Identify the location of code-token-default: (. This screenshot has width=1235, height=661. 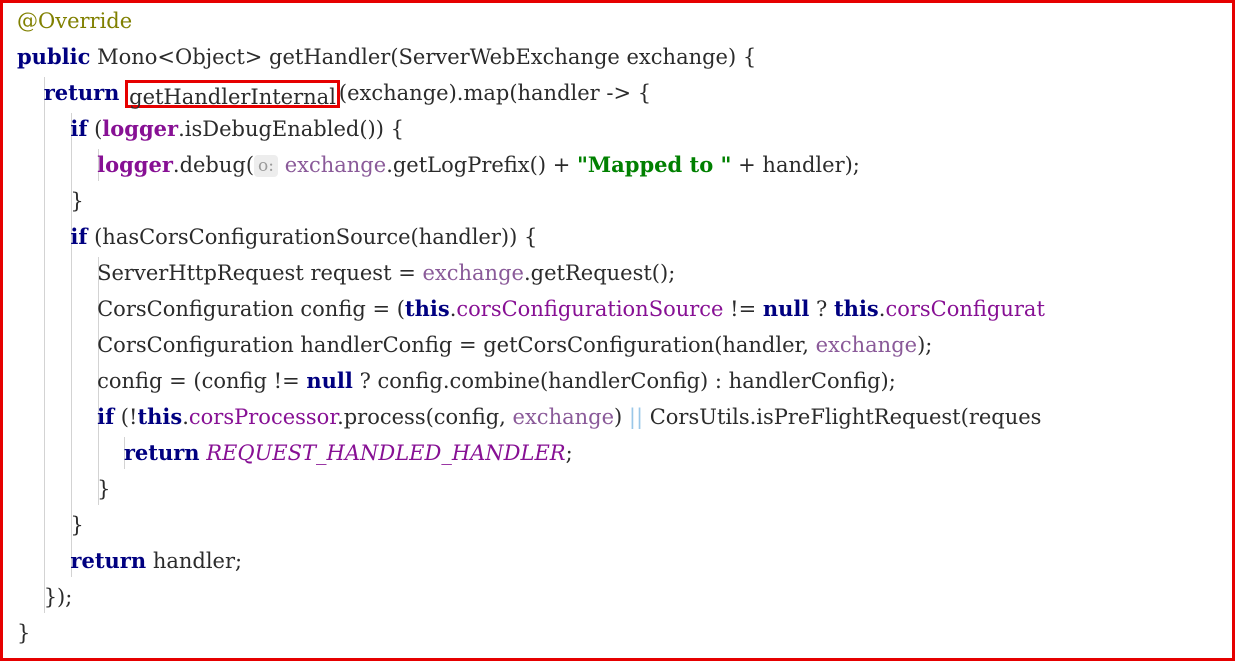
(95, 129).